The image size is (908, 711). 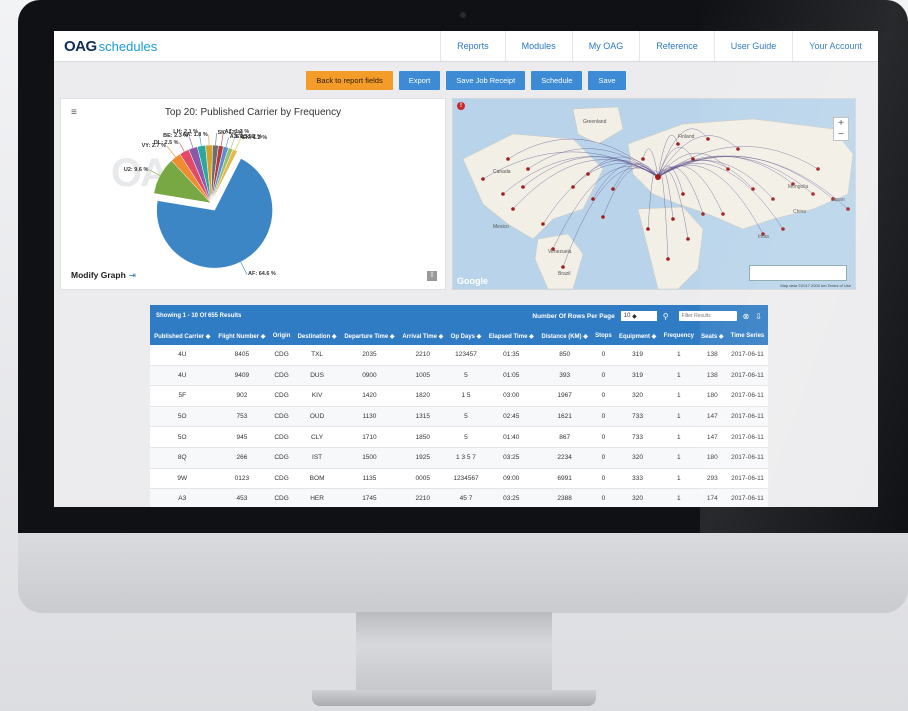 What do you see at coordinates (560, 252) in the screenshot?
I see `map-label-venezuela: Venezuela` at bounding box center [560, 252].